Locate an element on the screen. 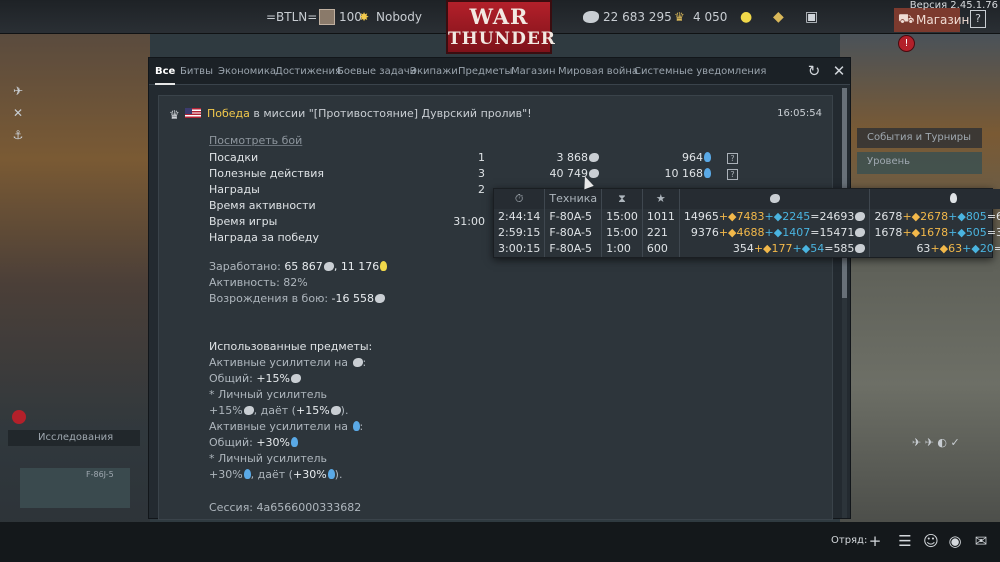  row-score: 1011 is located at coordinates (661, 217).